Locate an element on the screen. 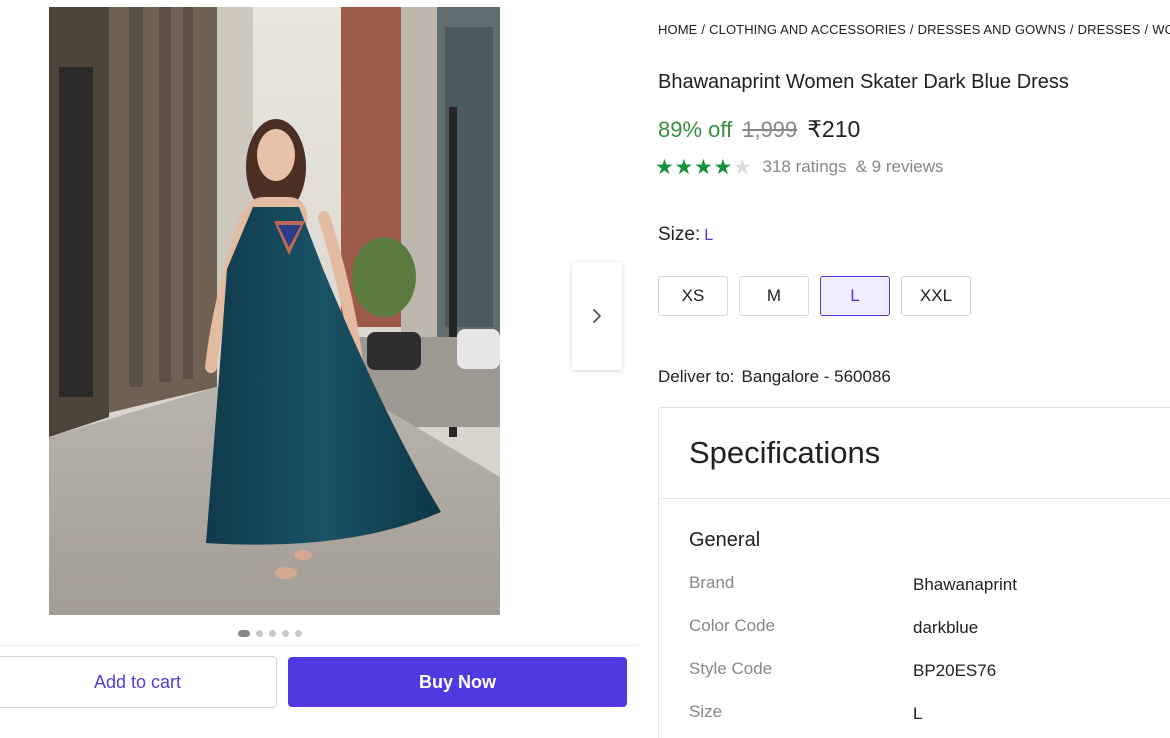 This screenshot has height=738, width=1170. price-row: 89% off 1,999 ₹210 is located at coordinates (759, 129).